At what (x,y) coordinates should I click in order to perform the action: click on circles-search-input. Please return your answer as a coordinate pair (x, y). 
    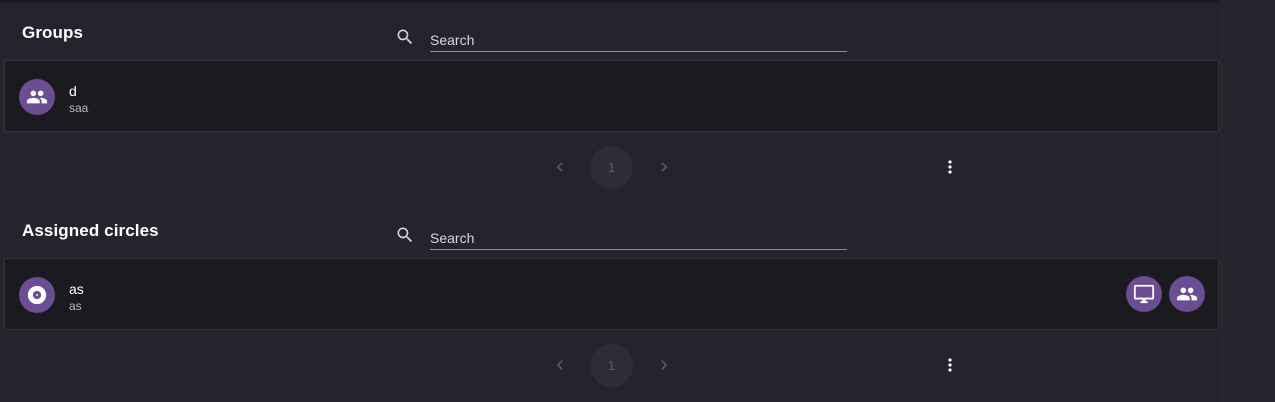
    Looking at the image, I should click on (638, 238).